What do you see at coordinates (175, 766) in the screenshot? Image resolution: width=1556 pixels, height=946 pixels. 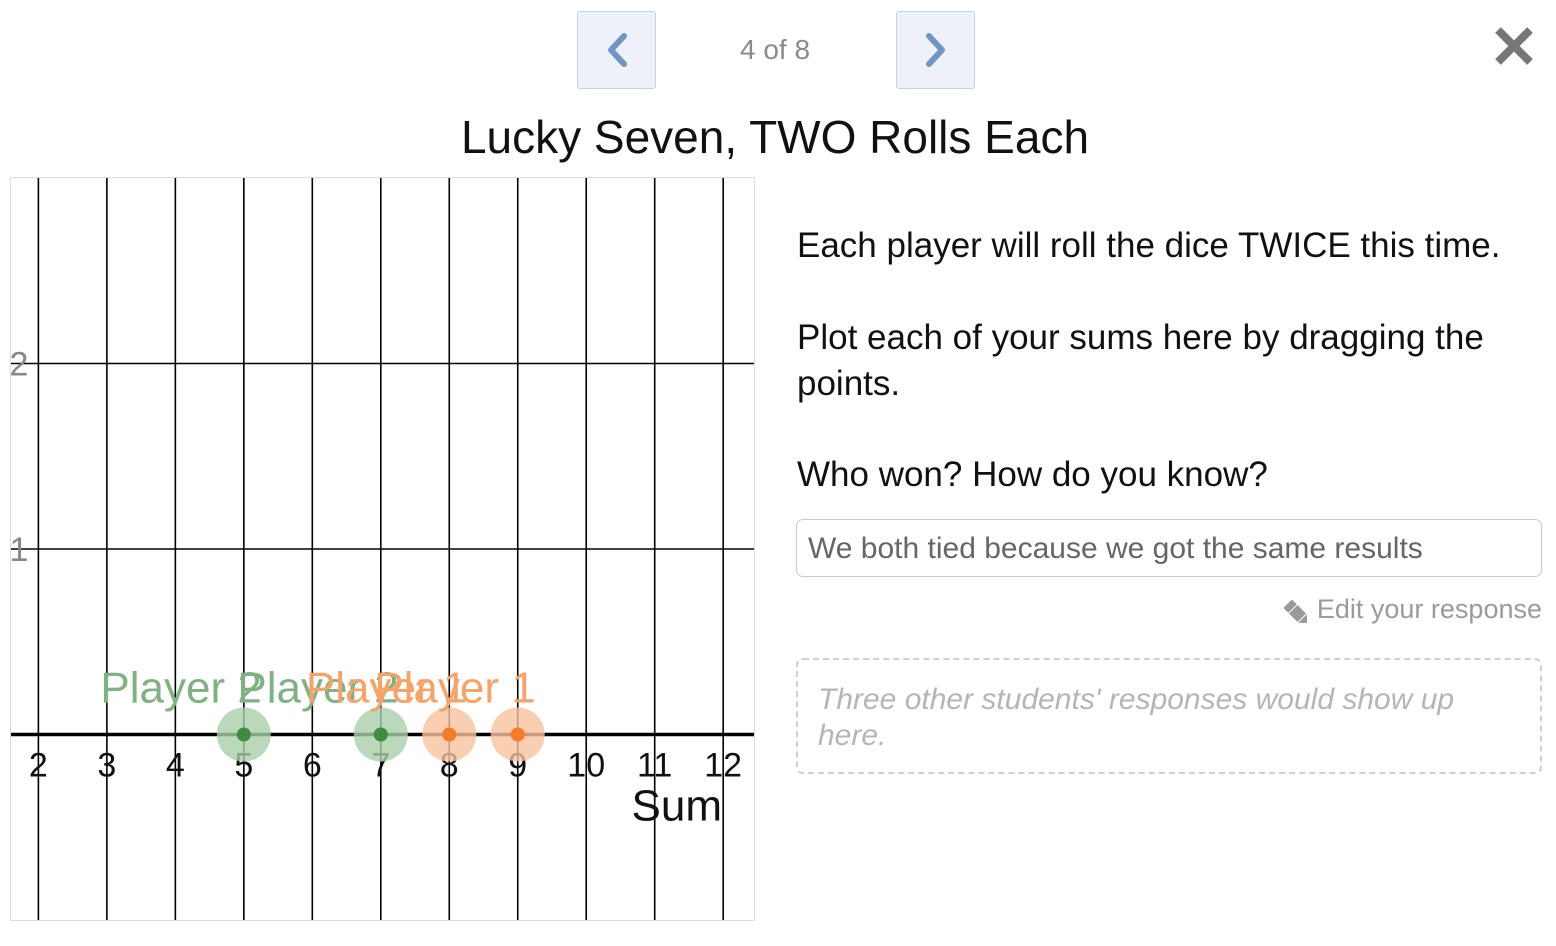 I see `x-tick-label-4: 4` at bounding box center [175, 766].